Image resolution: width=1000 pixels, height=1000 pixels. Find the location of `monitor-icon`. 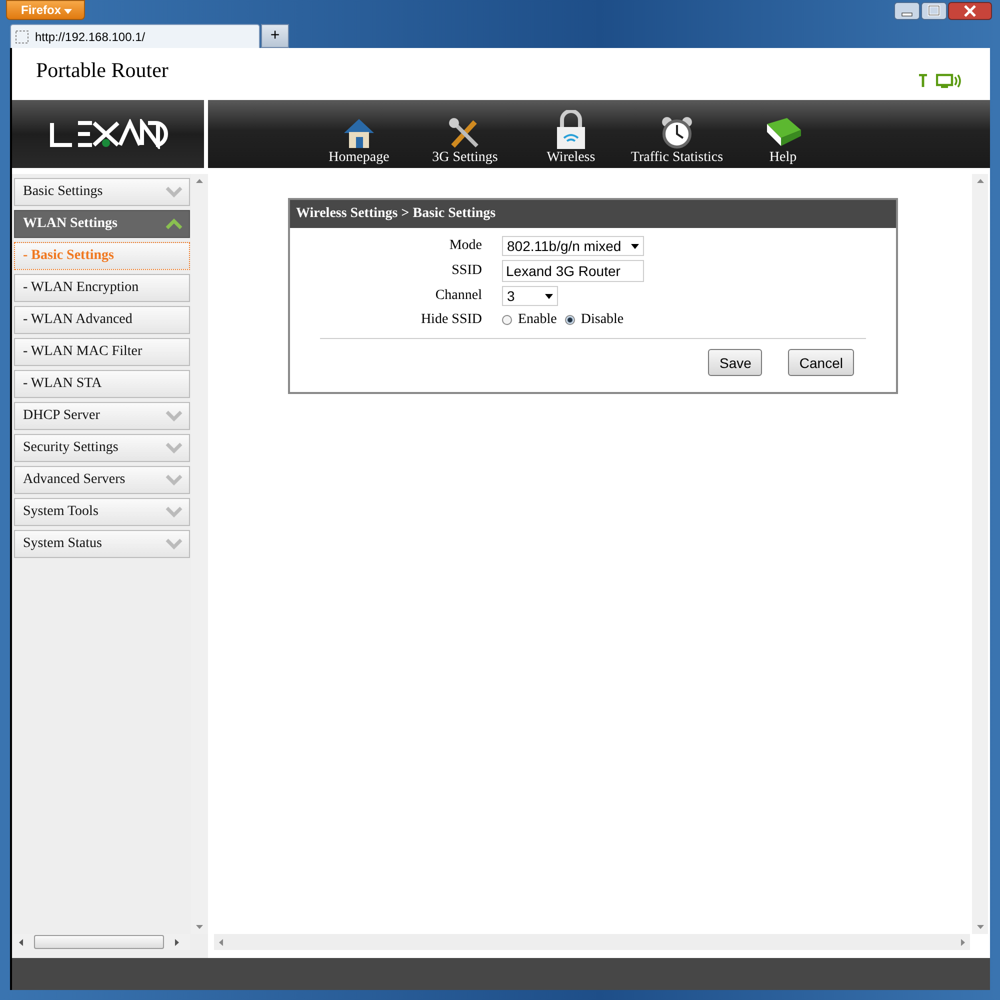

monitor-icon is located at coordinates (950, 81).